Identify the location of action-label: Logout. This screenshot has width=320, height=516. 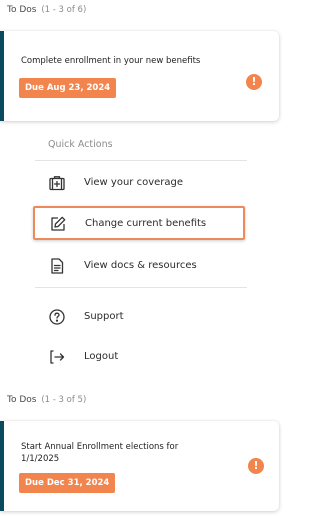
(101, 356).